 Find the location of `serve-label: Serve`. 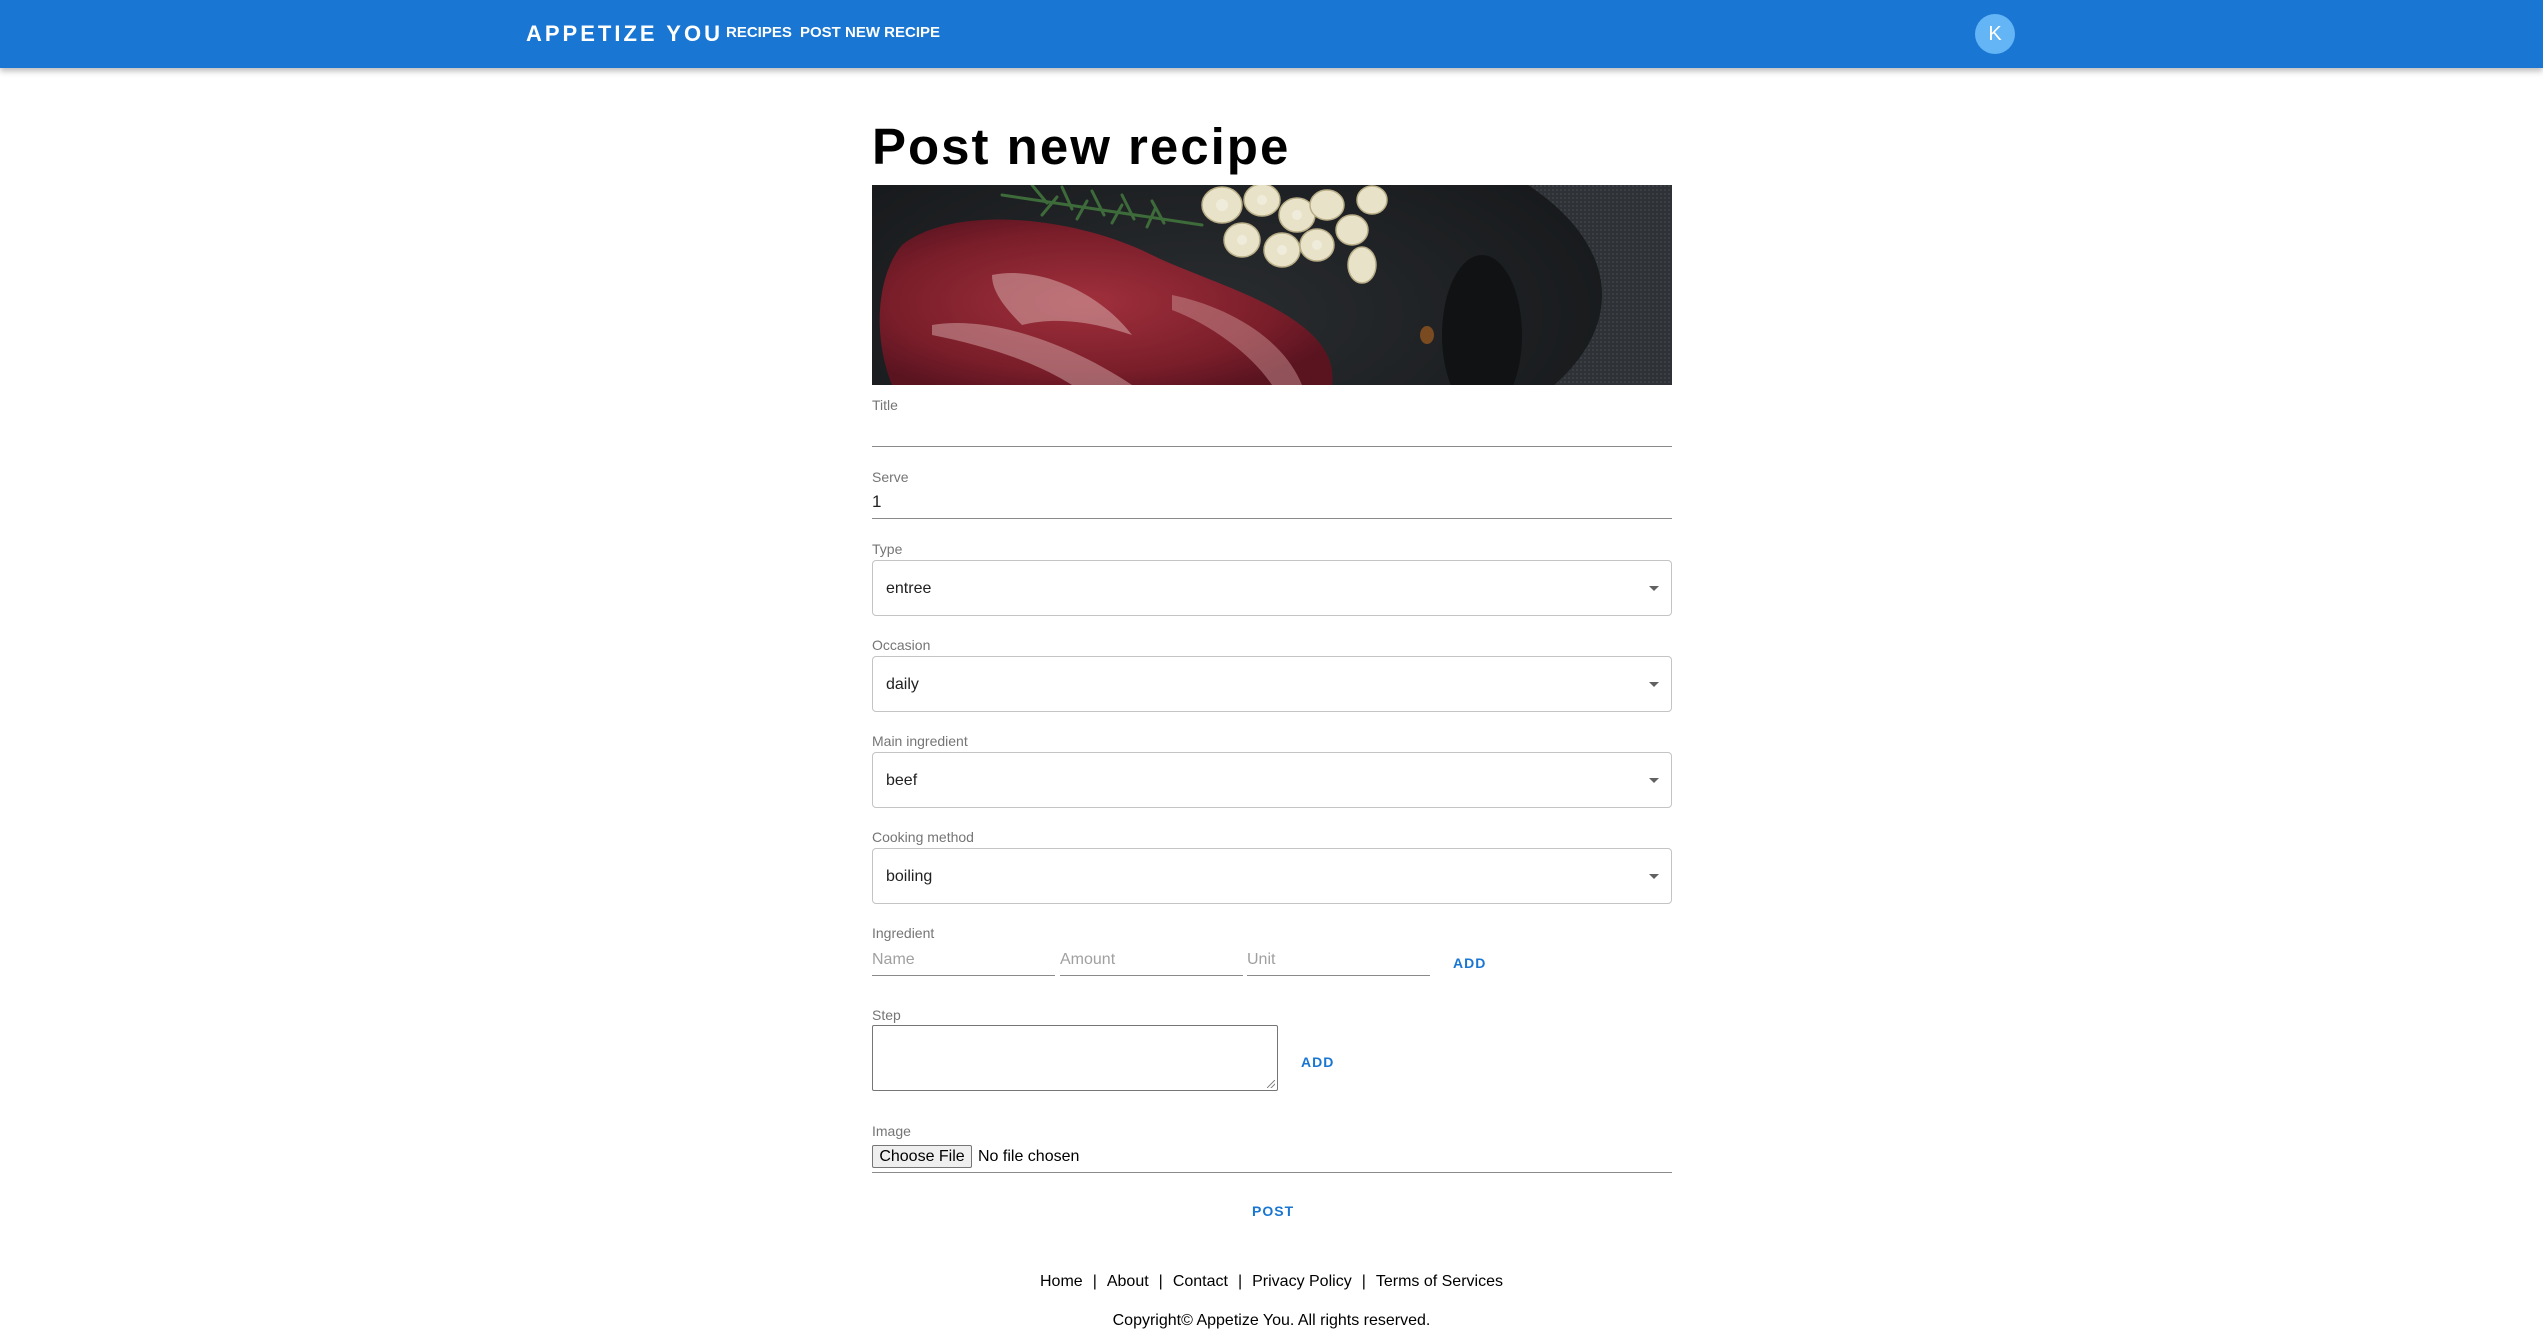

serve-label: Serve is located at coordinates (890, 477).